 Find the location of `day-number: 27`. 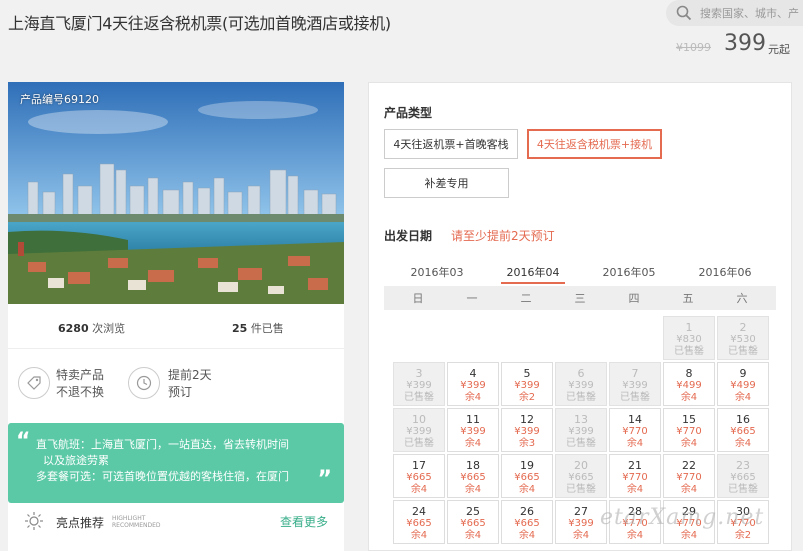

day-number: 27 is located at coordinates (581, 511).